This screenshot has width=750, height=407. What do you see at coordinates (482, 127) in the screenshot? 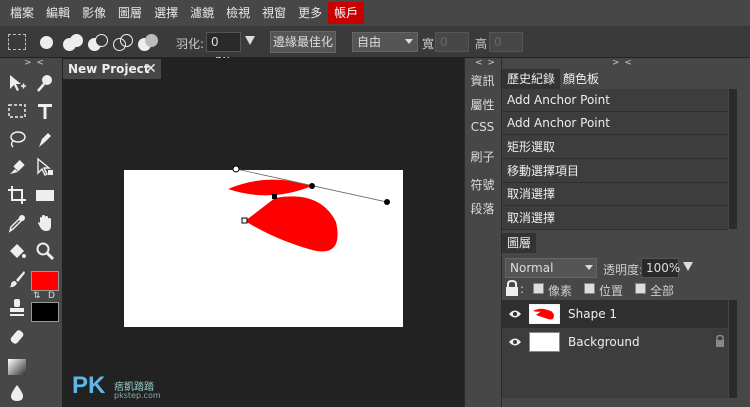
I see `mini-css: CSS` at bounding box center [482, 127].